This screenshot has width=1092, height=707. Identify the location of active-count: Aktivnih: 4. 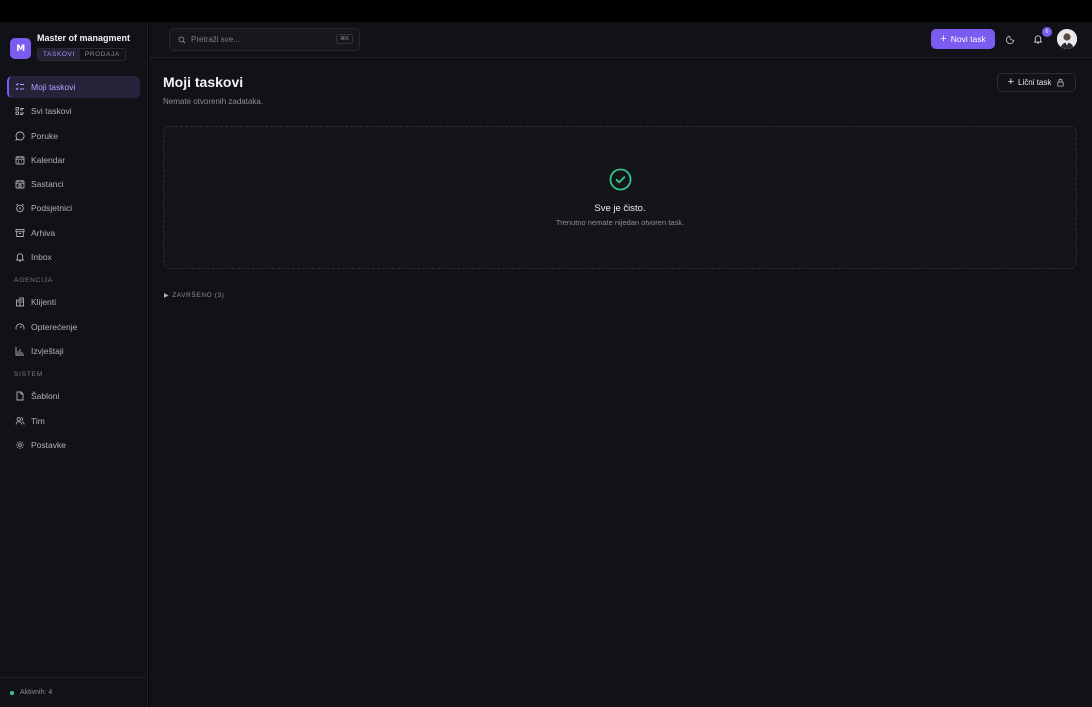
(36, 692).